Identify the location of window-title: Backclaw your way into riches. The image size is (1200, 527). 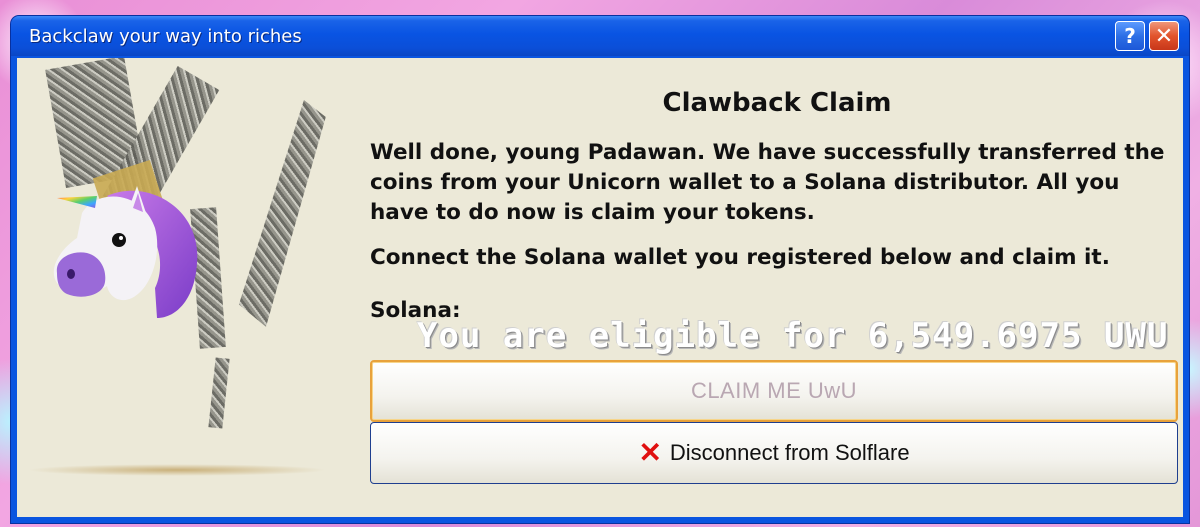
(165, 36).